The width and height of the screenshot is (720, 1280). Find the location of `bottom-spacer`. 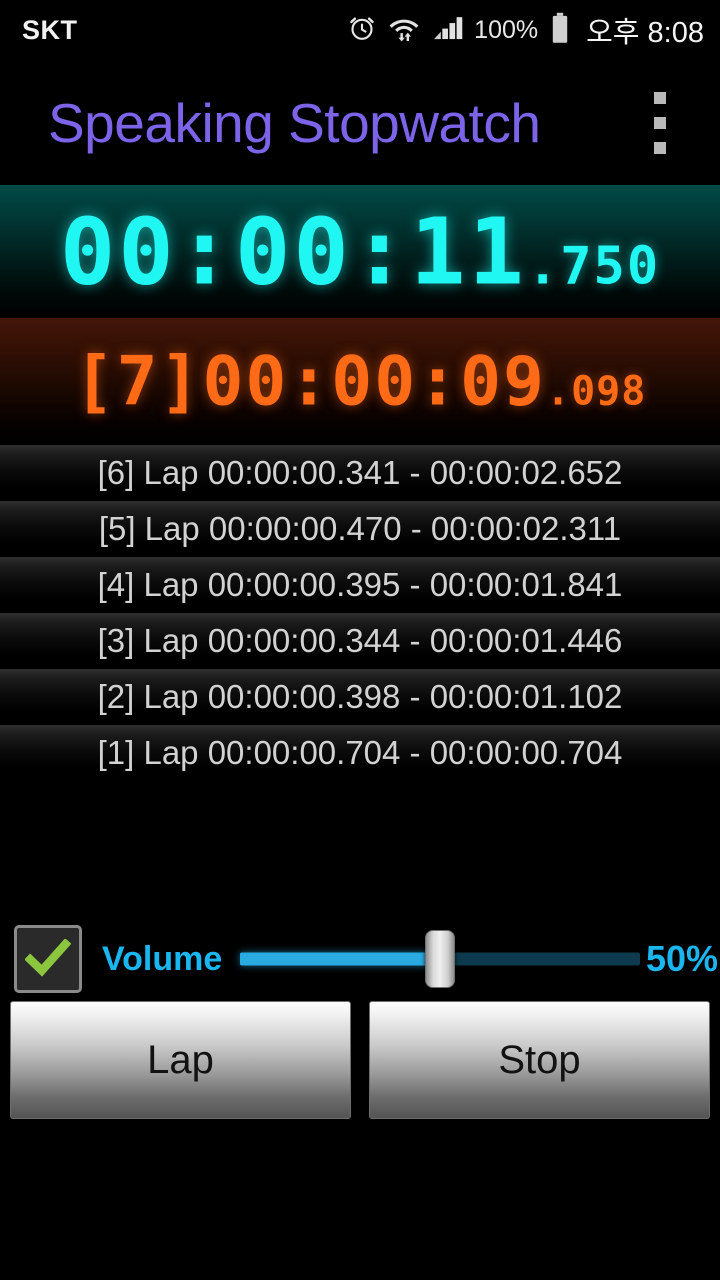

bottom-spacer is located at coordinates (360, 1186).